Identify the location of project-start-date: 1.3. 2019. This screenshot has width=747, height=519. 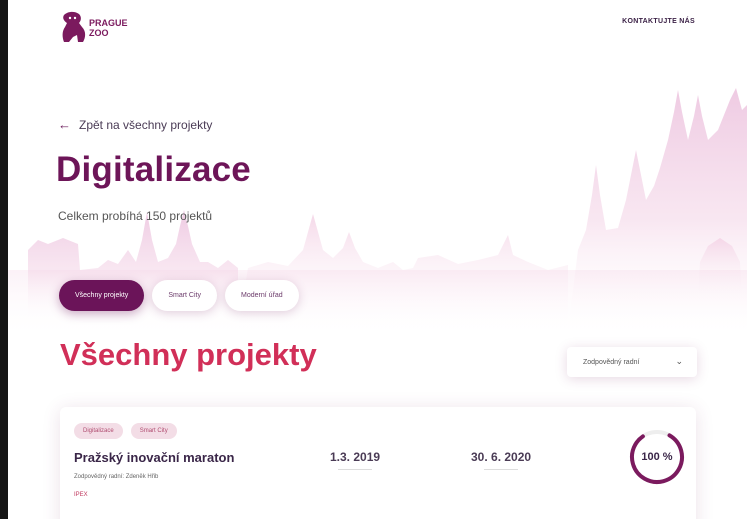
(355, 460).